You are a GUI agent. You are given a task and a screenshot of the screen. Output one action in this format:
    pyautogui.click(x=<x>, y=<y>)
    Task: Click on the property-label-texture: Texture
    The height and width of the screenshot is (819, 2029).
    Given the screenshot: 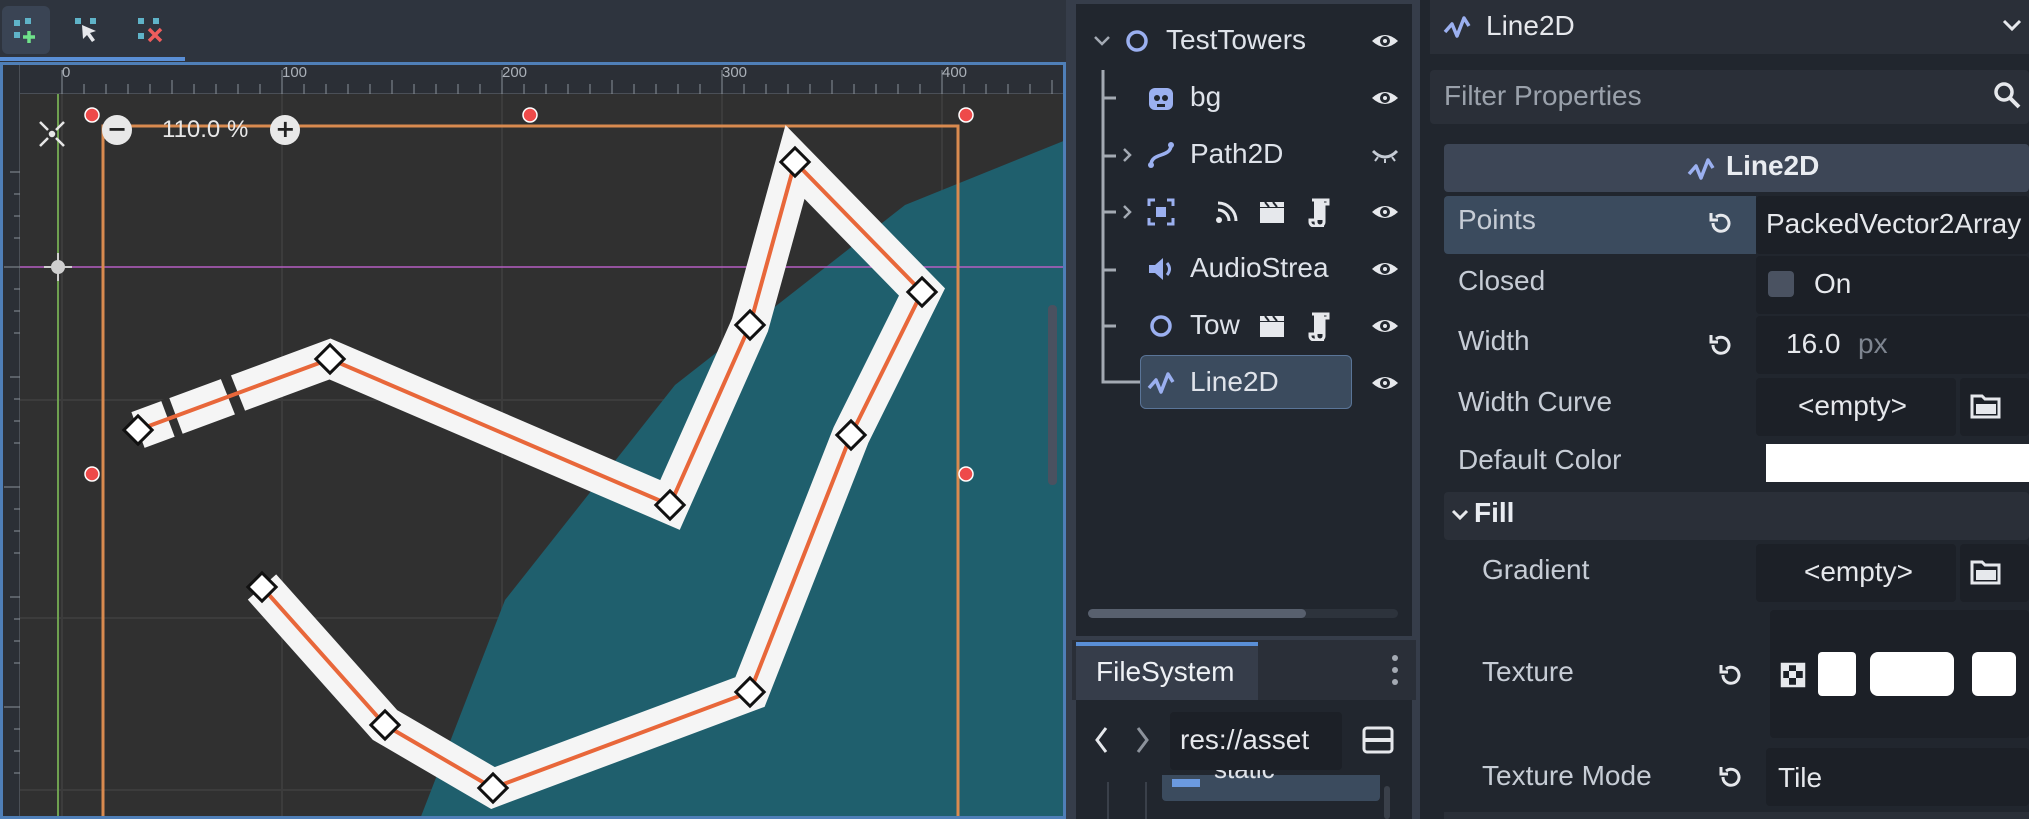 What is the action you would take?
    pyautogui.click(x=1528, y=671)
    